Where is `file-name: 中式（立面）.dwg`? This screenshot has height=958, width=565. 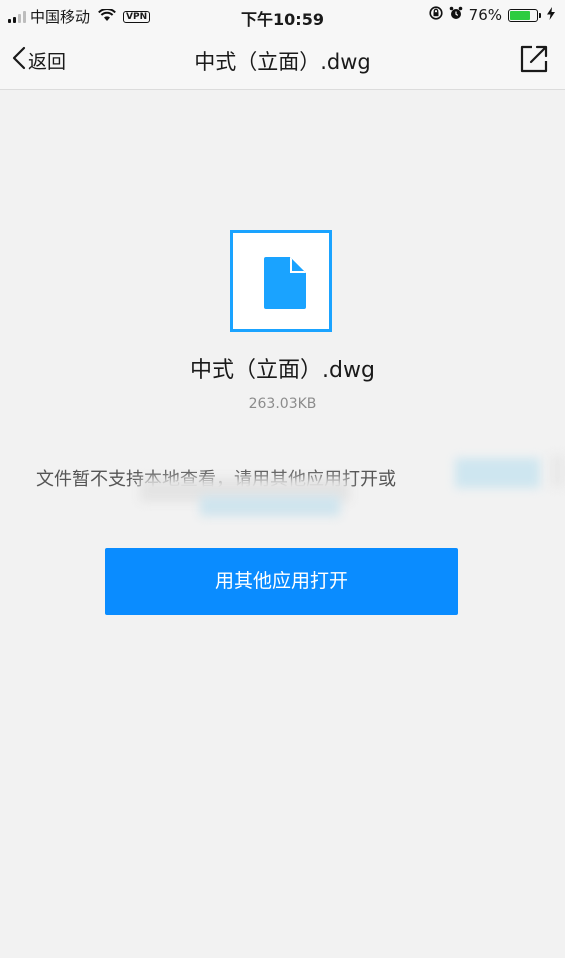 file-name: 中式（立面）.dwg is located at coordinates (282, 370).